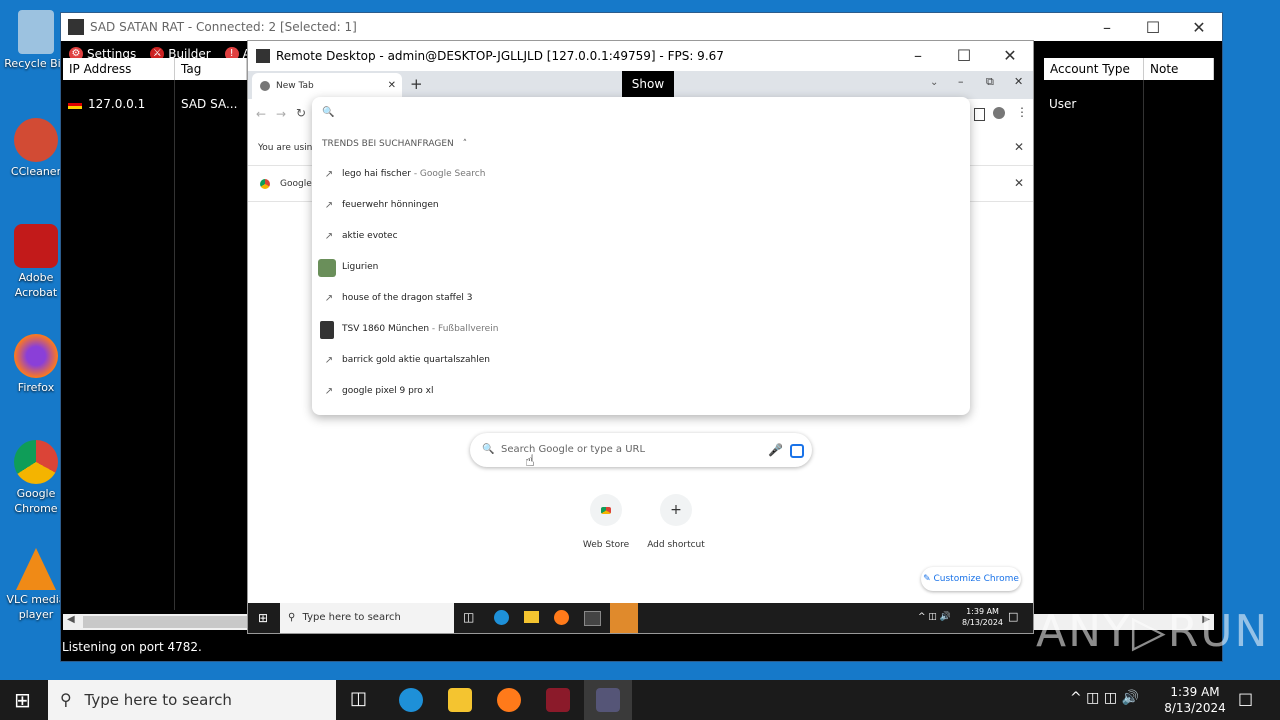  I want to click on desktop-icon-ccleaner: CCleaner, so click(36, 148).